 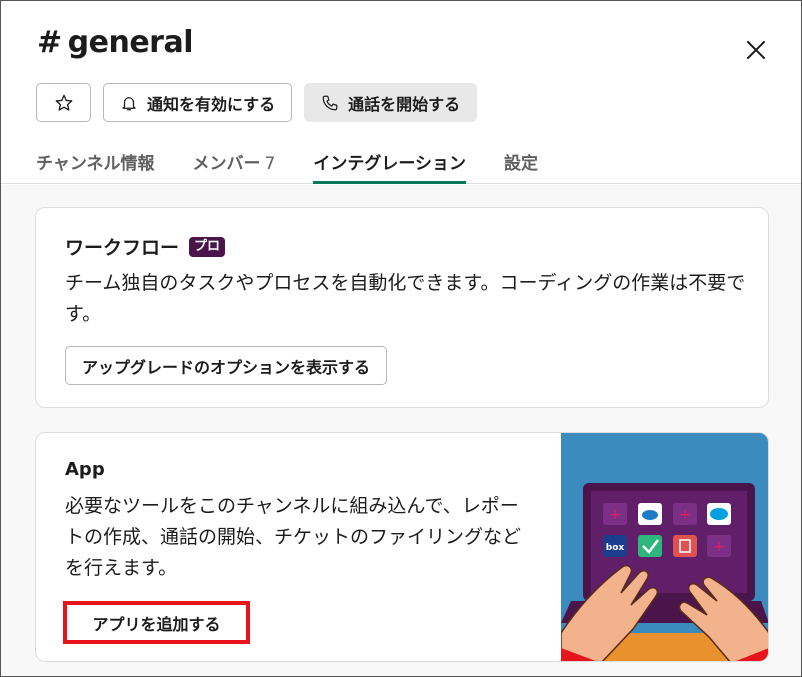 What do you see at coordinates (664, 547) in the screenshot?
I see `apps-illustration: + + box +` at bounding box center [664, 547].